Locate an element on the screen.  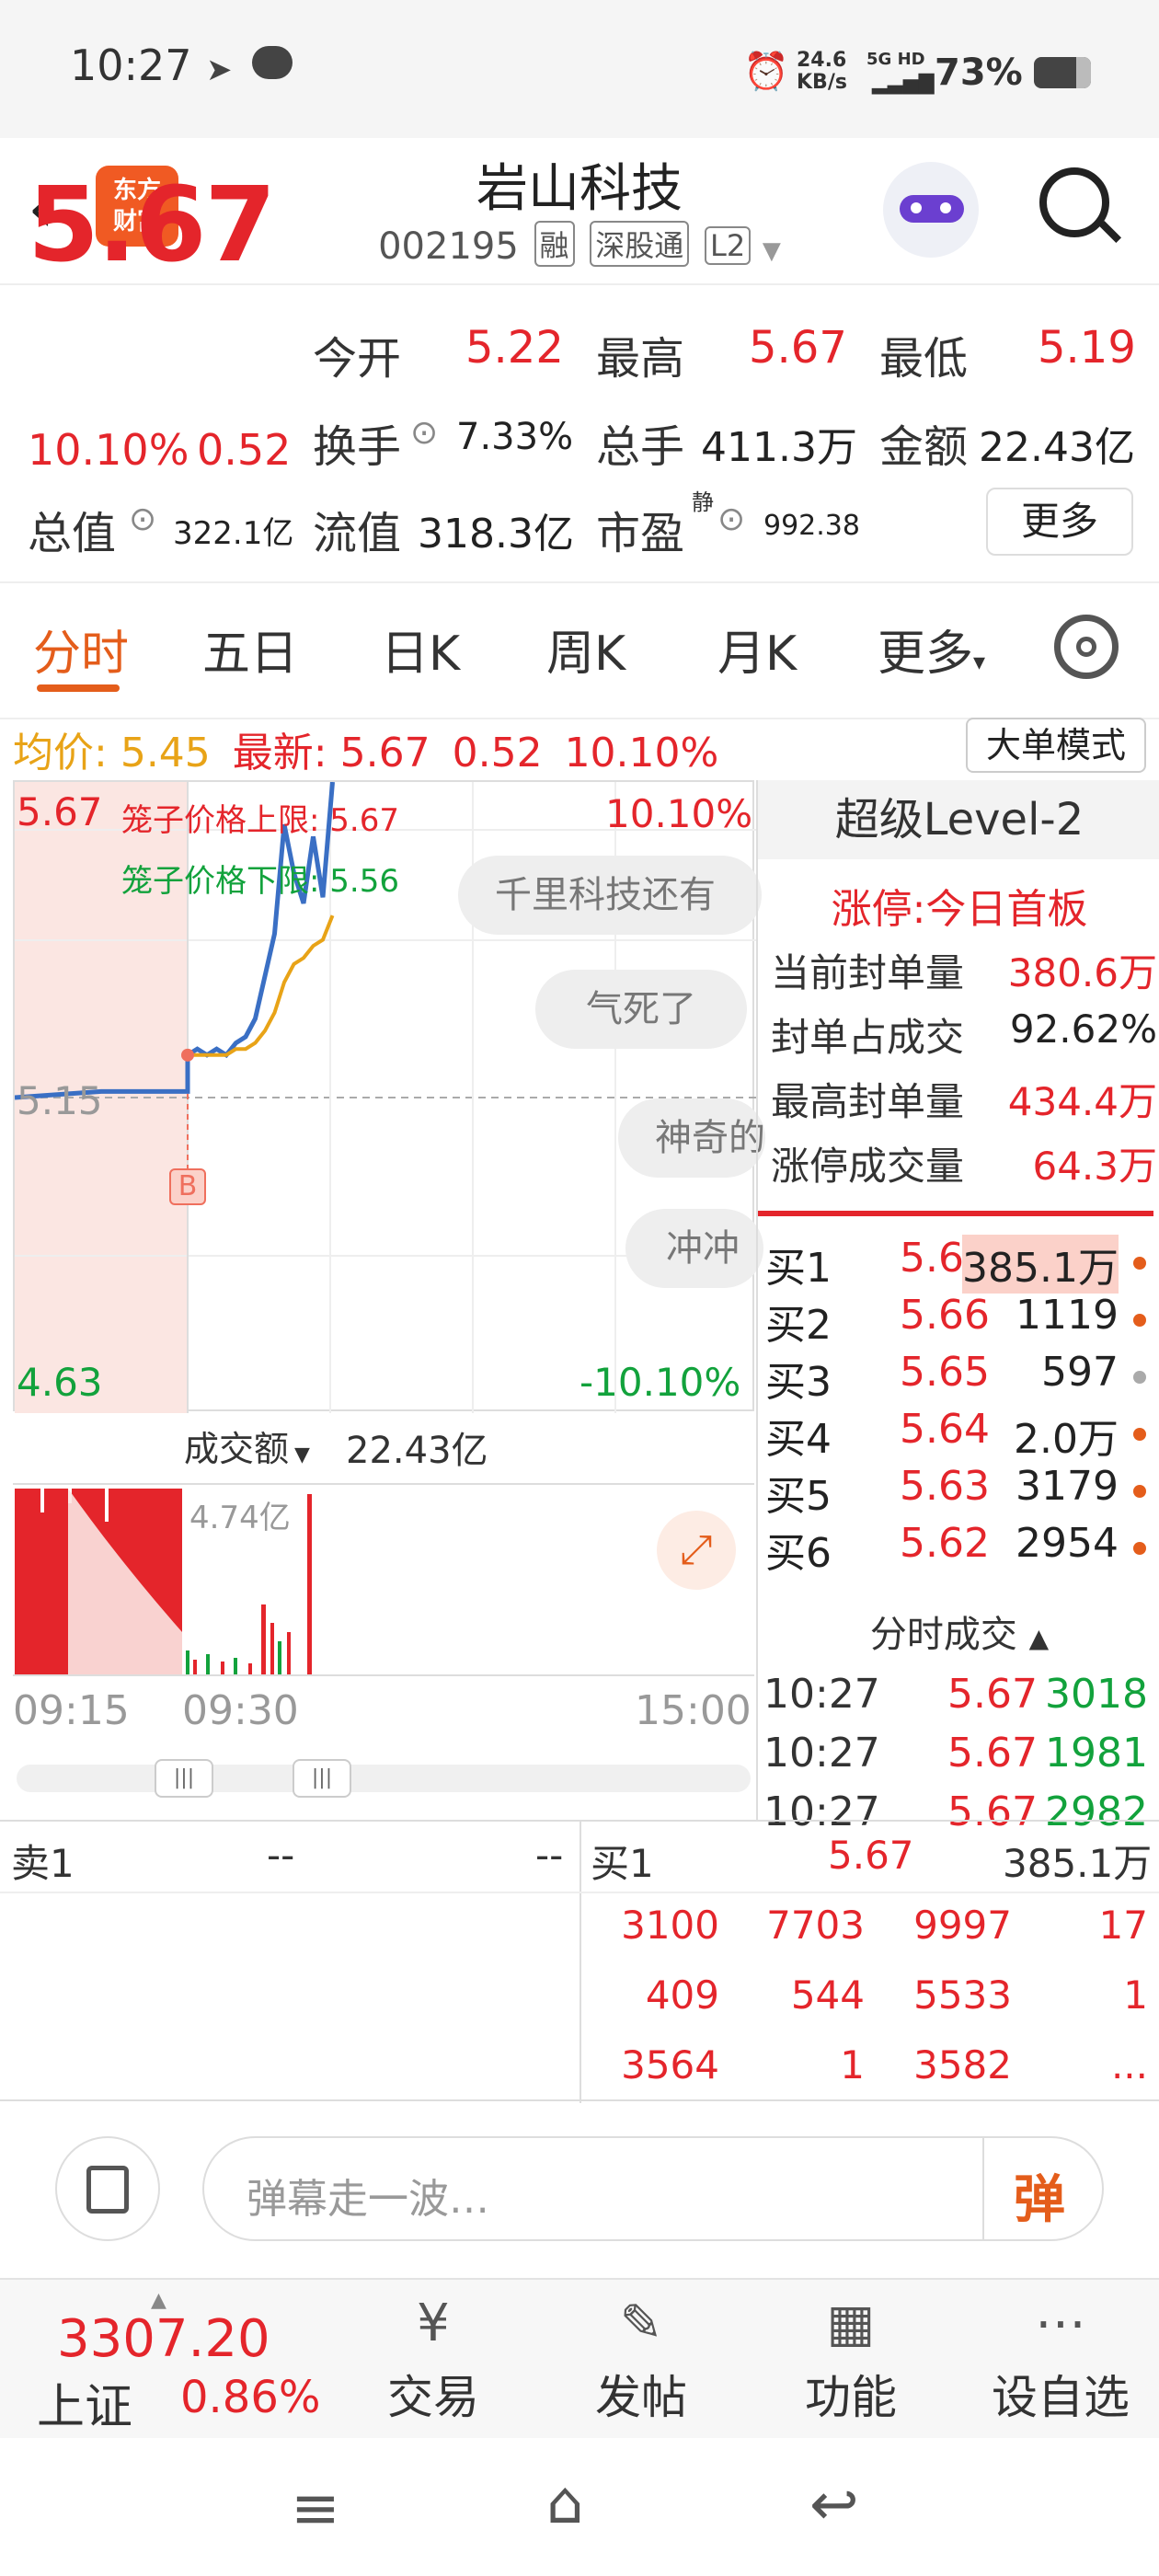
queue-cell: 7703 is located at coordinates (815, 1925).